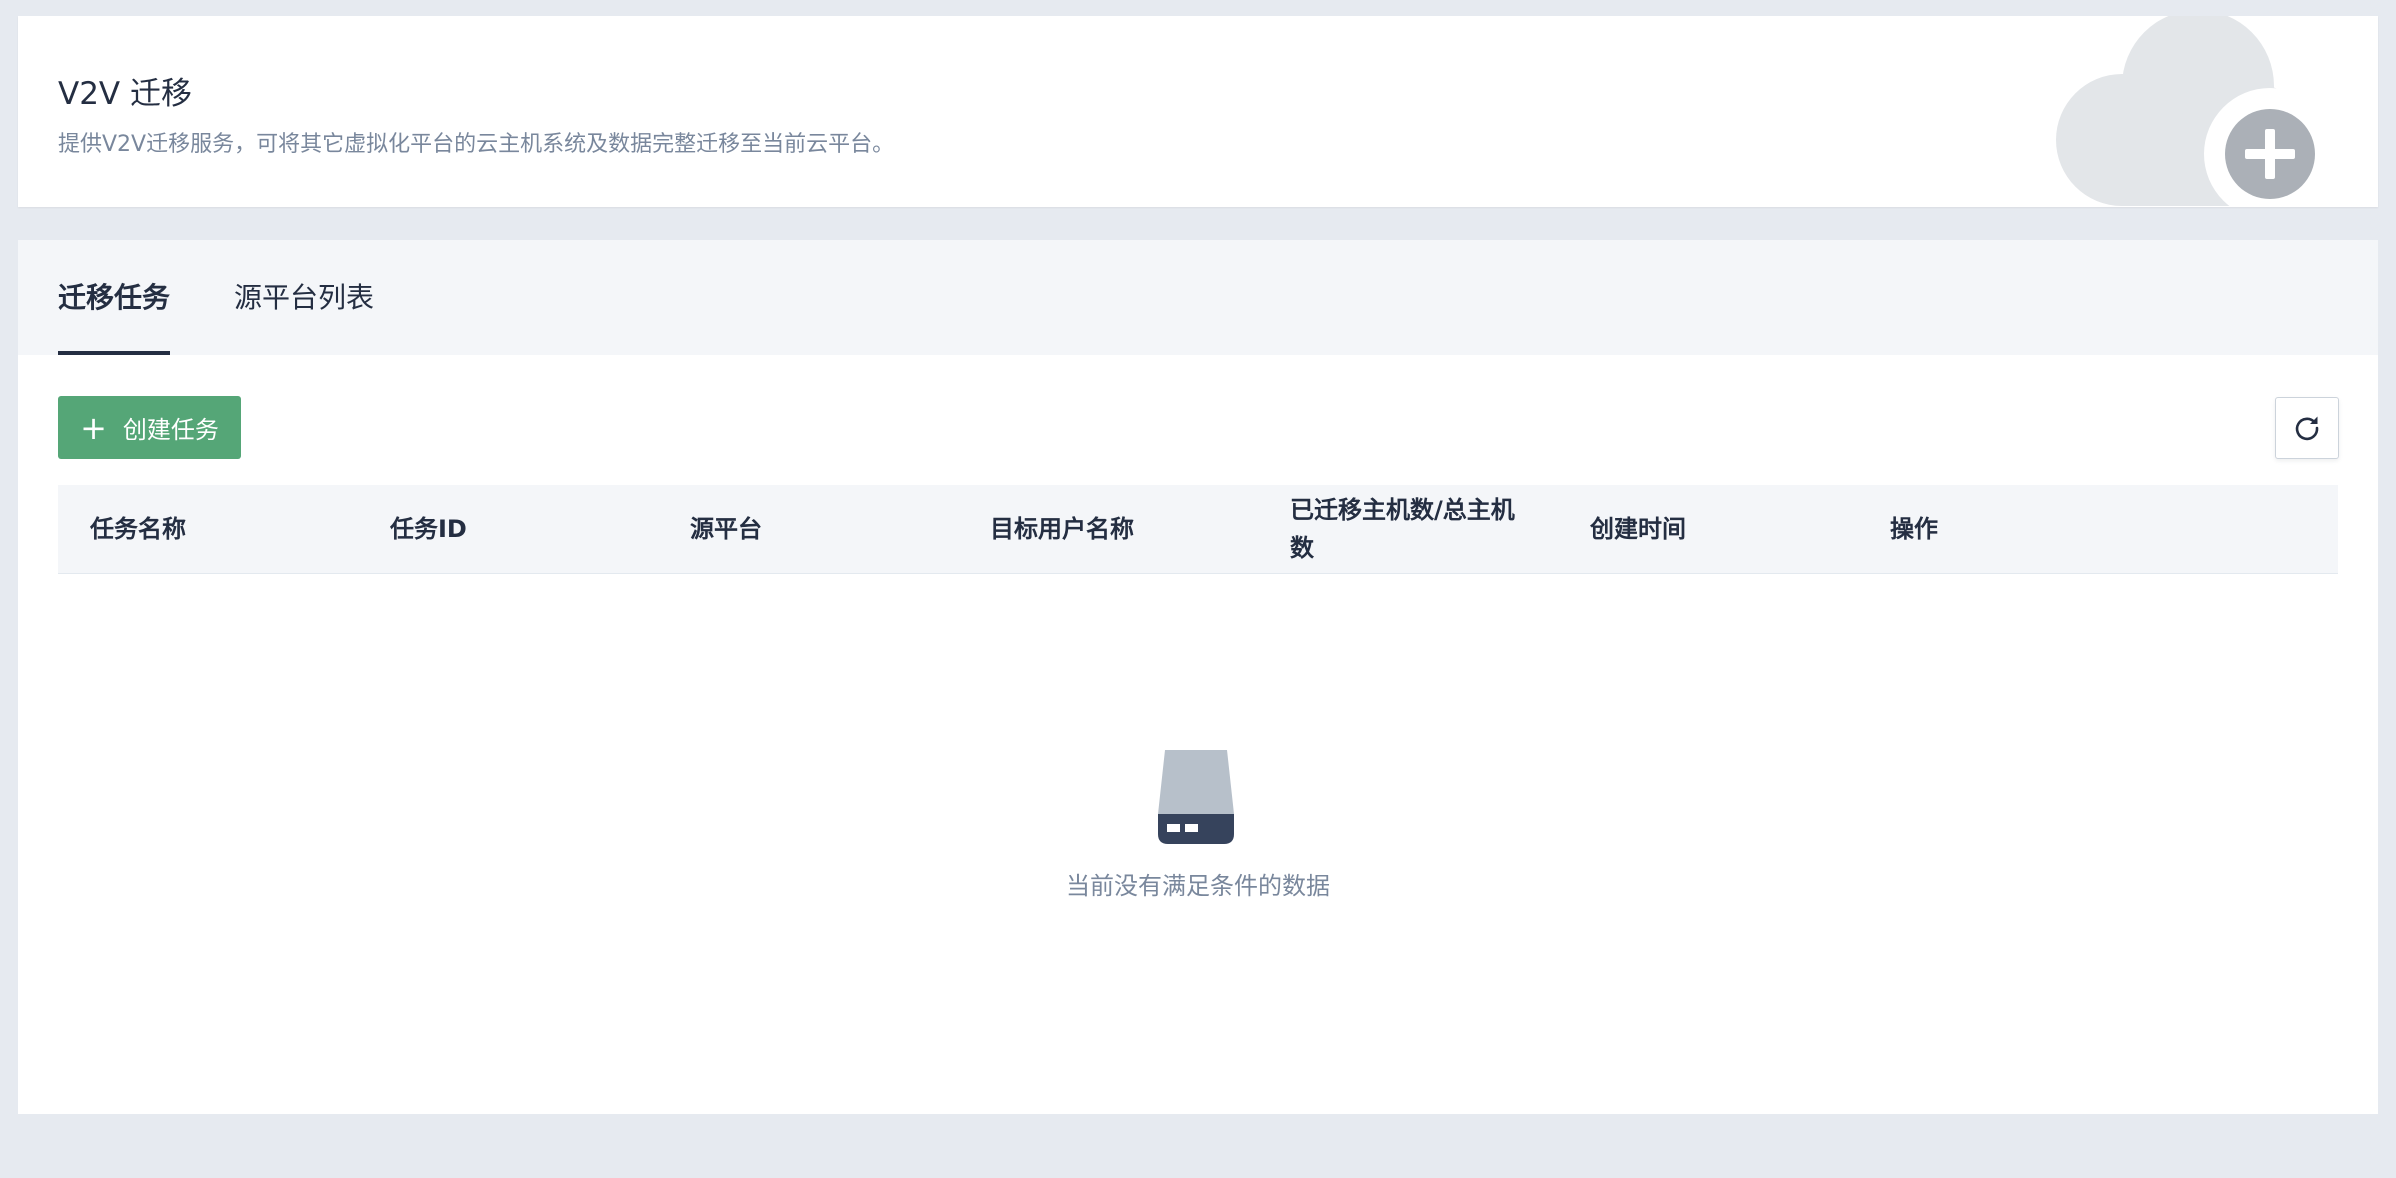  Describe the element at coordinates (1198, 886) in the screenshot. I see `empty-state-text: 当前没有满足条件的数据` at that location.